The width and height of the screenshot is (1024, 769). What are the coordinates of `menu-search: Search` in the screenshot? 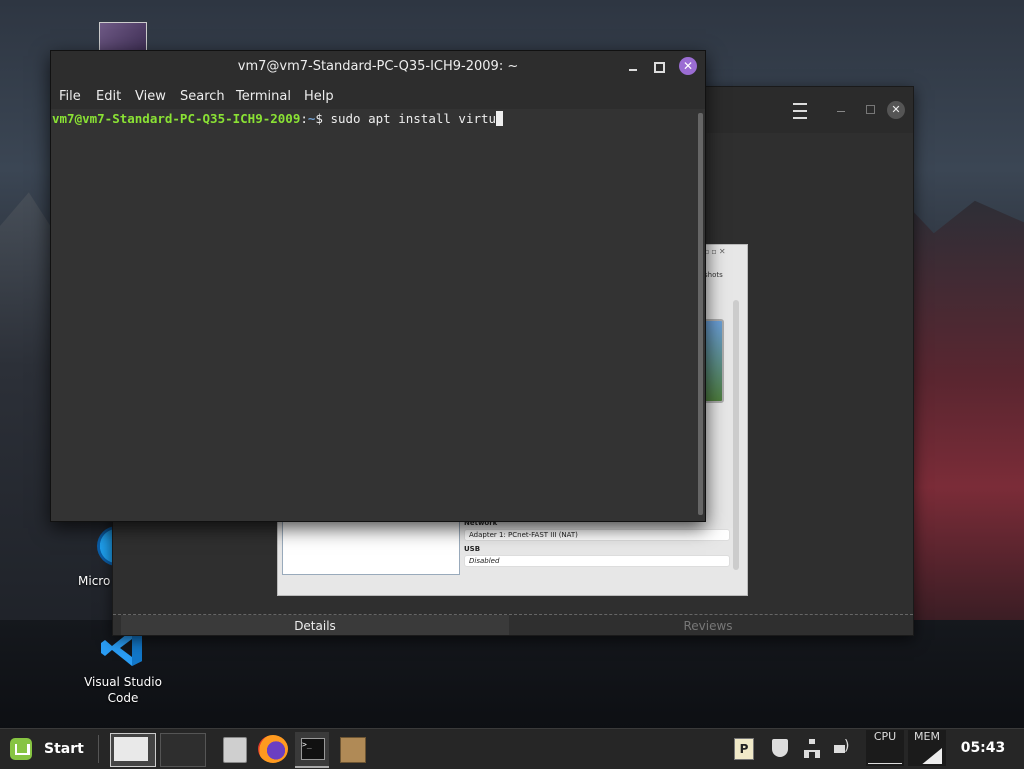 It's located at (202, 97).